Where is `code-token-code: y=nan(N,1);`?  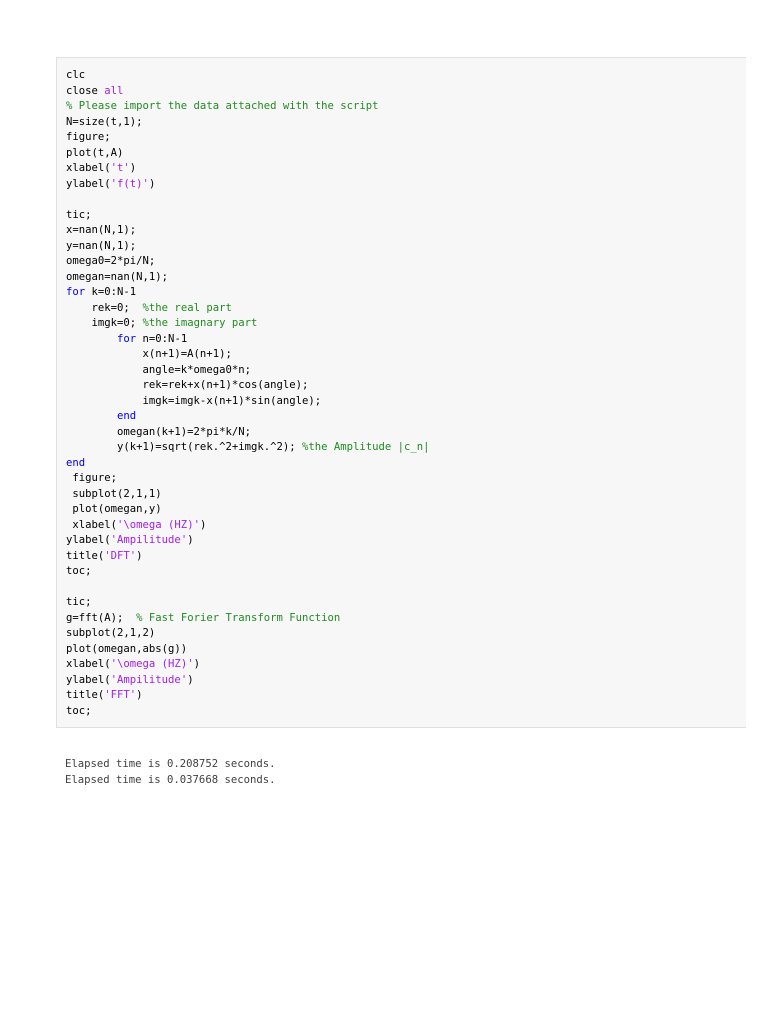
code-token-code: y=nan(N,1); is located at coordinates (101, 245).